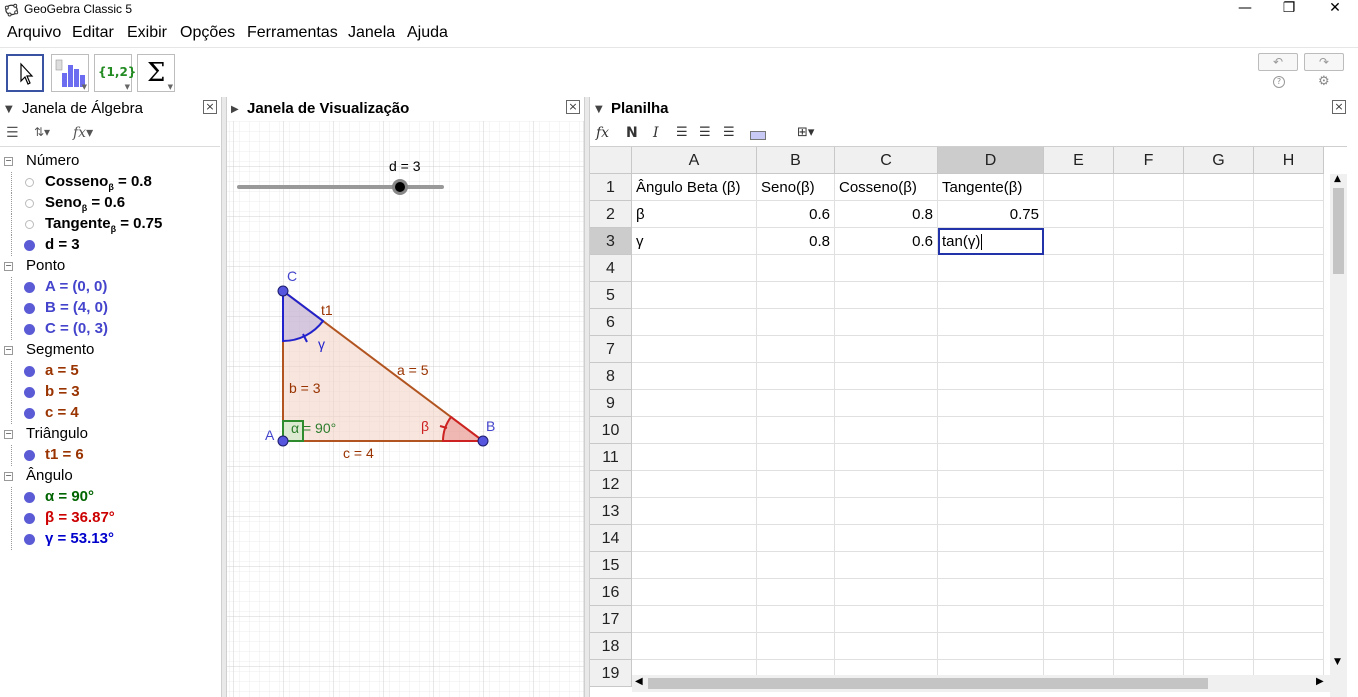 Image resolution: width=1358 pixels, height=697 pixels. What do you see at coordinates (1219, 160) in the screenshot?
I see `column-header: G` at bounding box center [1219, 160].